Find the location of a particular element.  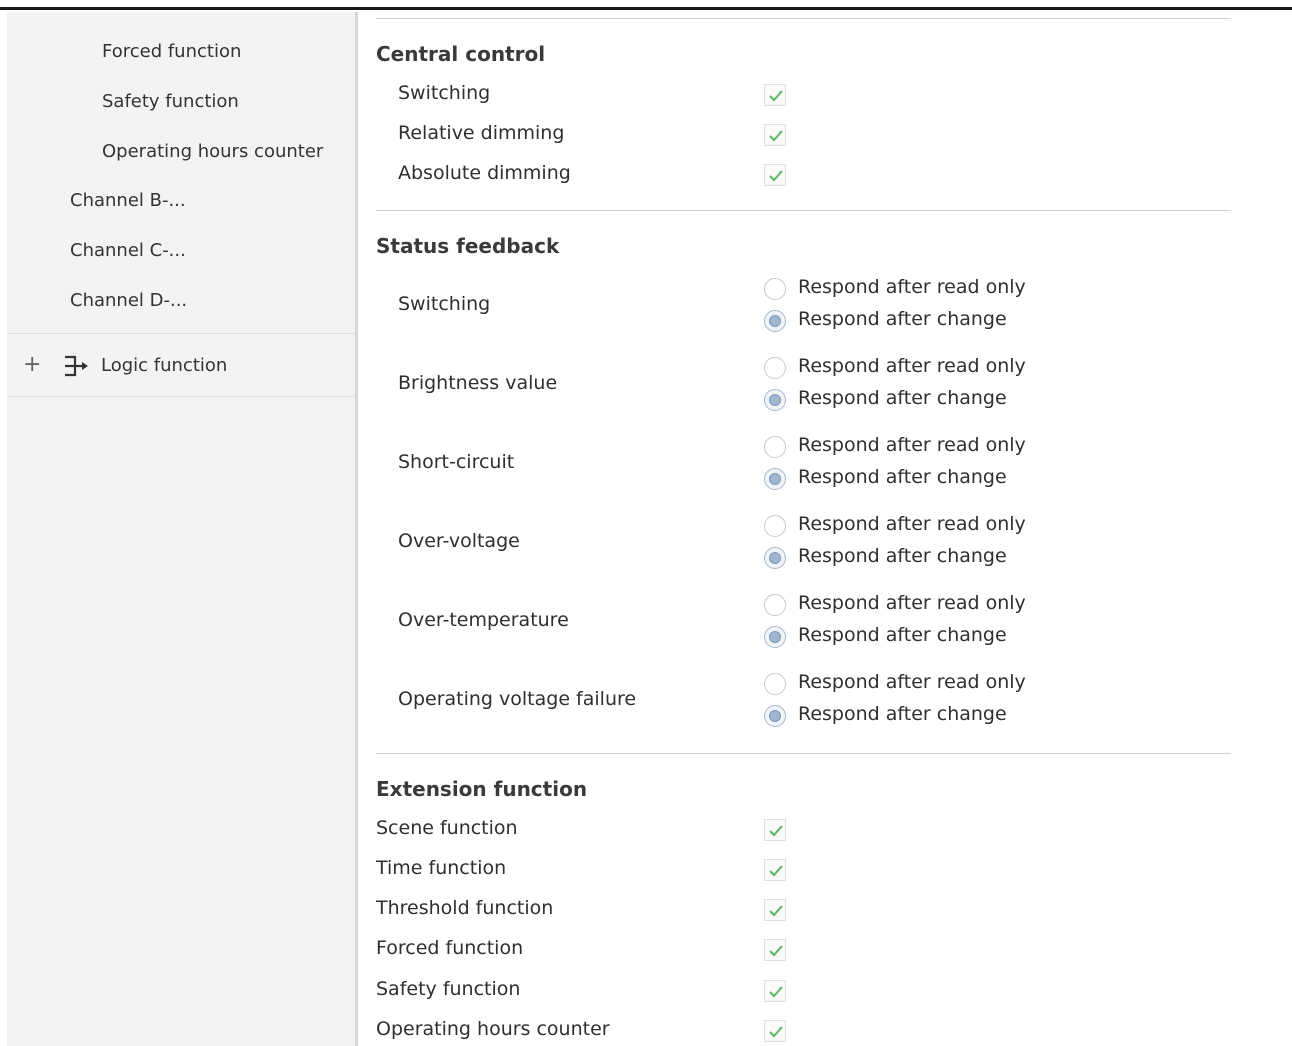

ext-safety-function-checkbox is located at coordinates (775, 991).